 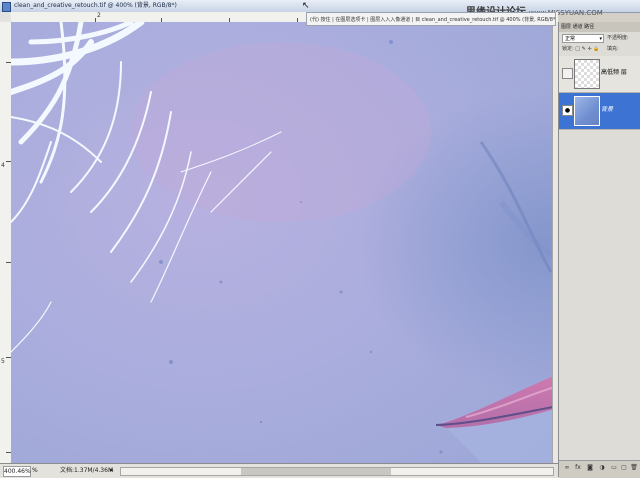 I want to click on document-size: 文档:1.37M/4.36M, so click(x=86, y=470).